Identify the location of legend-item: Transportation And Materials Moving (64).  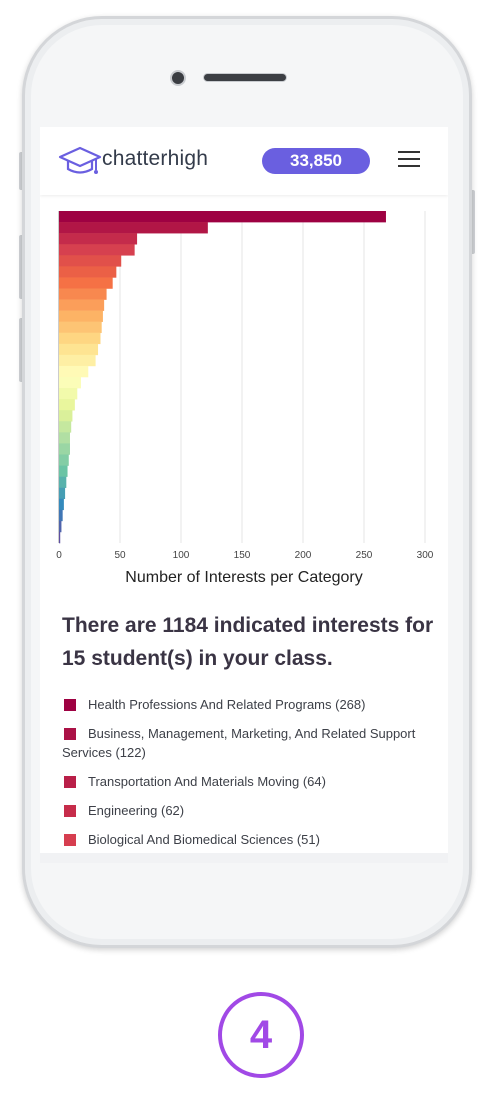
(249, 781).